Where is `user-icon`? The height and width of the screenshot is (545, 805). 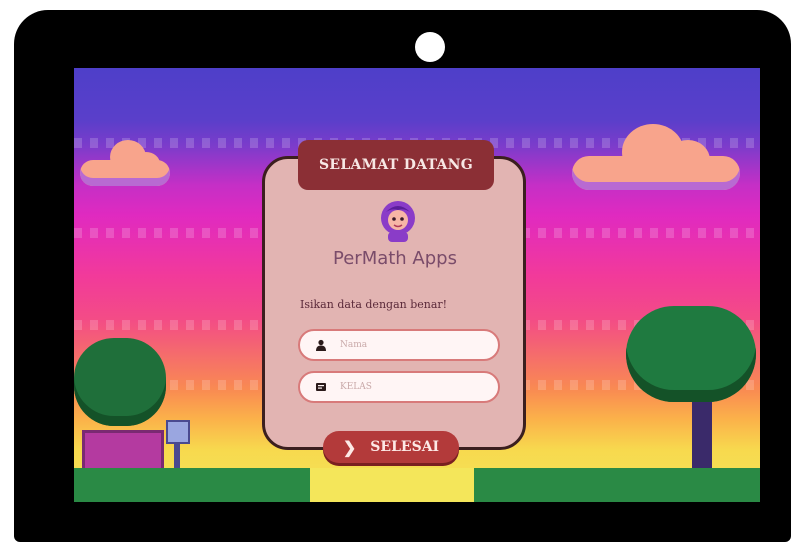
user-icon is located at coordinates (321, 345).